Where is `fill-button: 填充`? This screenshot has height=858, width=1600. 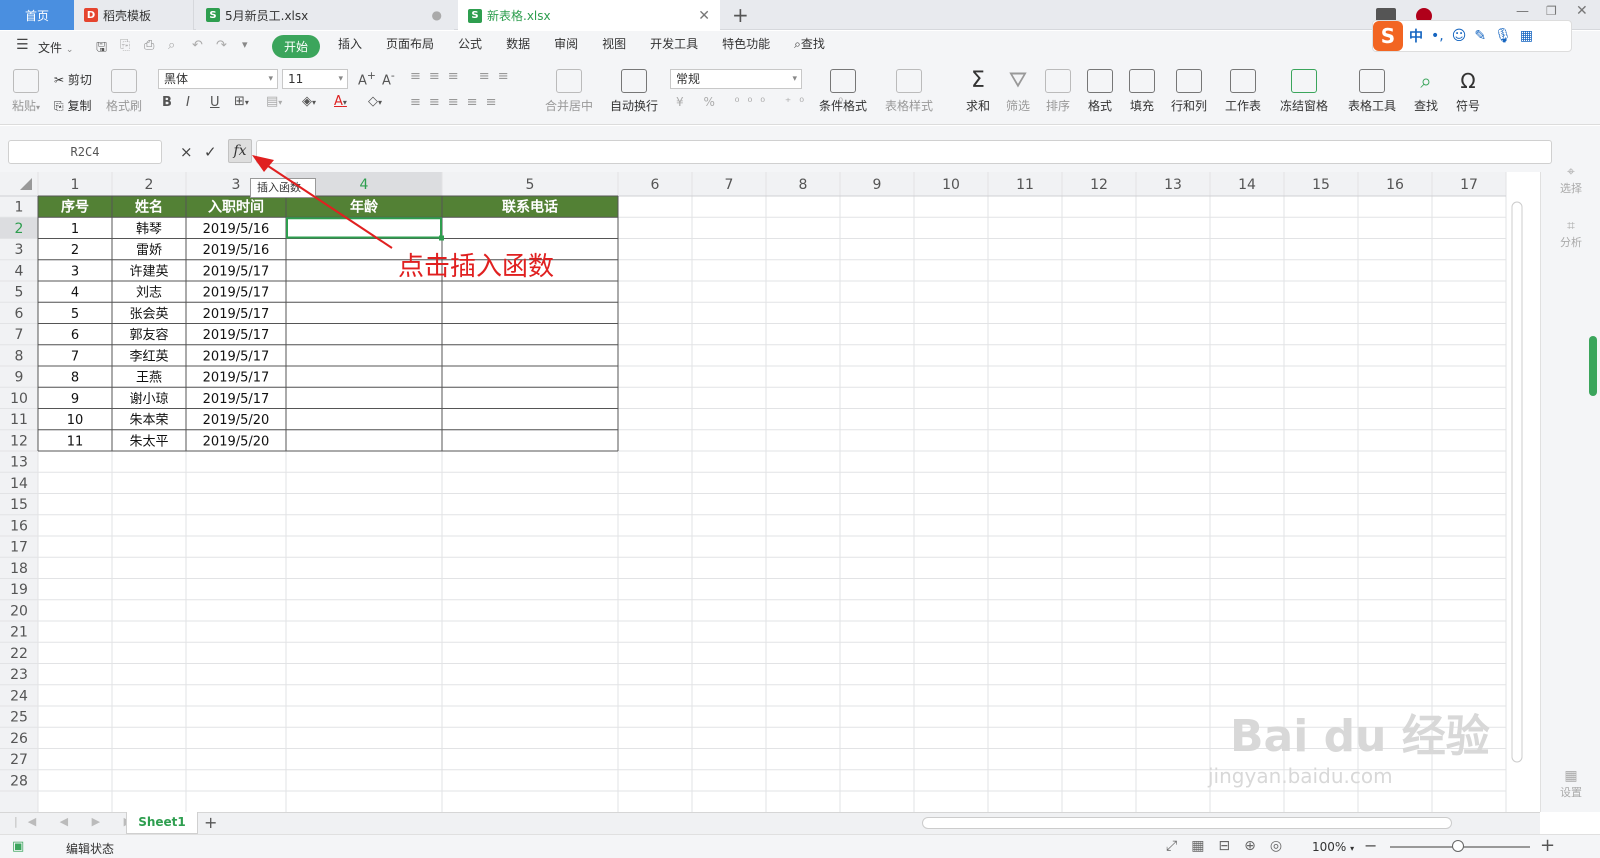 fill-button: 填充 is located at coordinates (1142, 91).